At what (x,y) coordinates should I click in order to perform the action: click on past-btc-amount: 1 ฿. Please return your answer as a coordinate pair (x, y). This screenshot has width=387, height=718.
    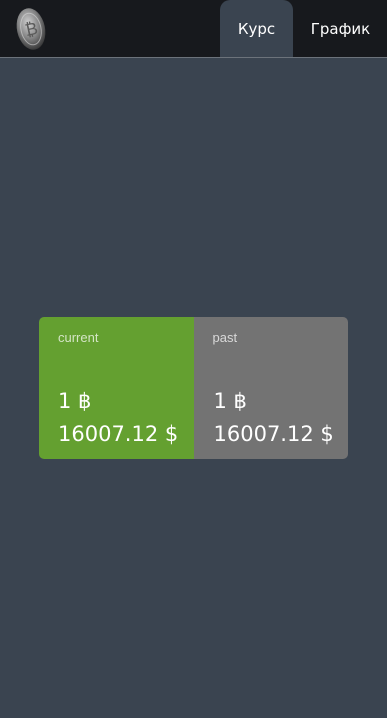
    Looking at the image, I should click on (230, 401).